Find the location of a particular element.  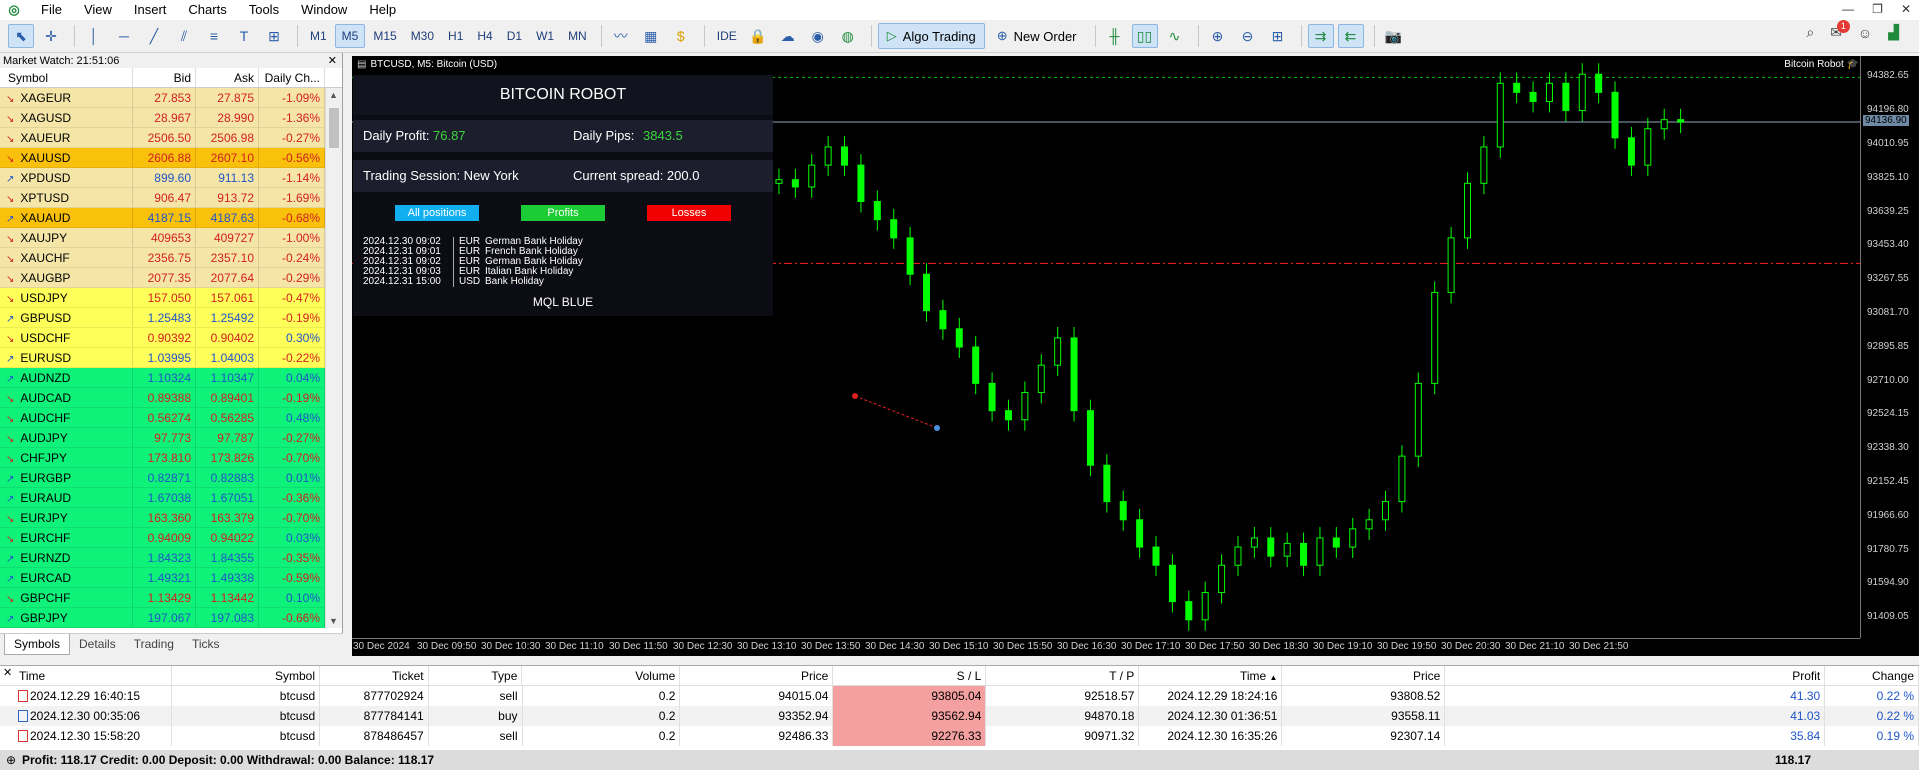

tf-h1: H1 is located at coordinates (455, 36).